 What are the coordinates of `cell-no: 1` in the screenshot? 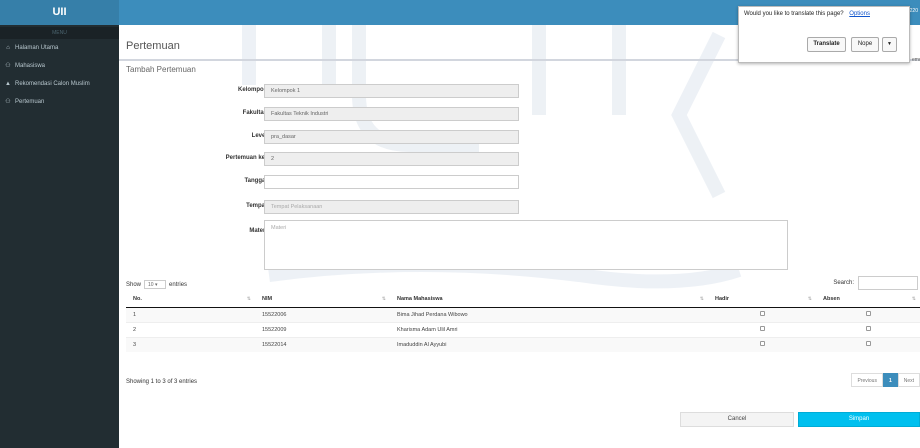 It's located at (190, 314).